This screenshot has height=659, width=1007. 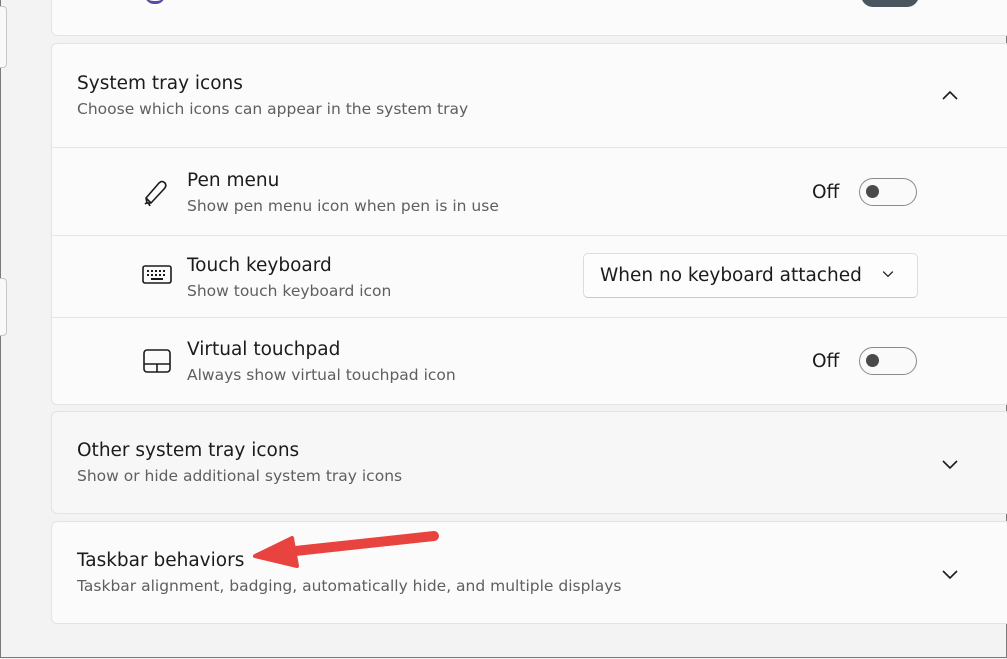 What do you see at coordinates (289, 291) in the screenshot?
I see `touch-keyboard-subtitle: Show touch keyboard icon` at bounding box center [289, 291].